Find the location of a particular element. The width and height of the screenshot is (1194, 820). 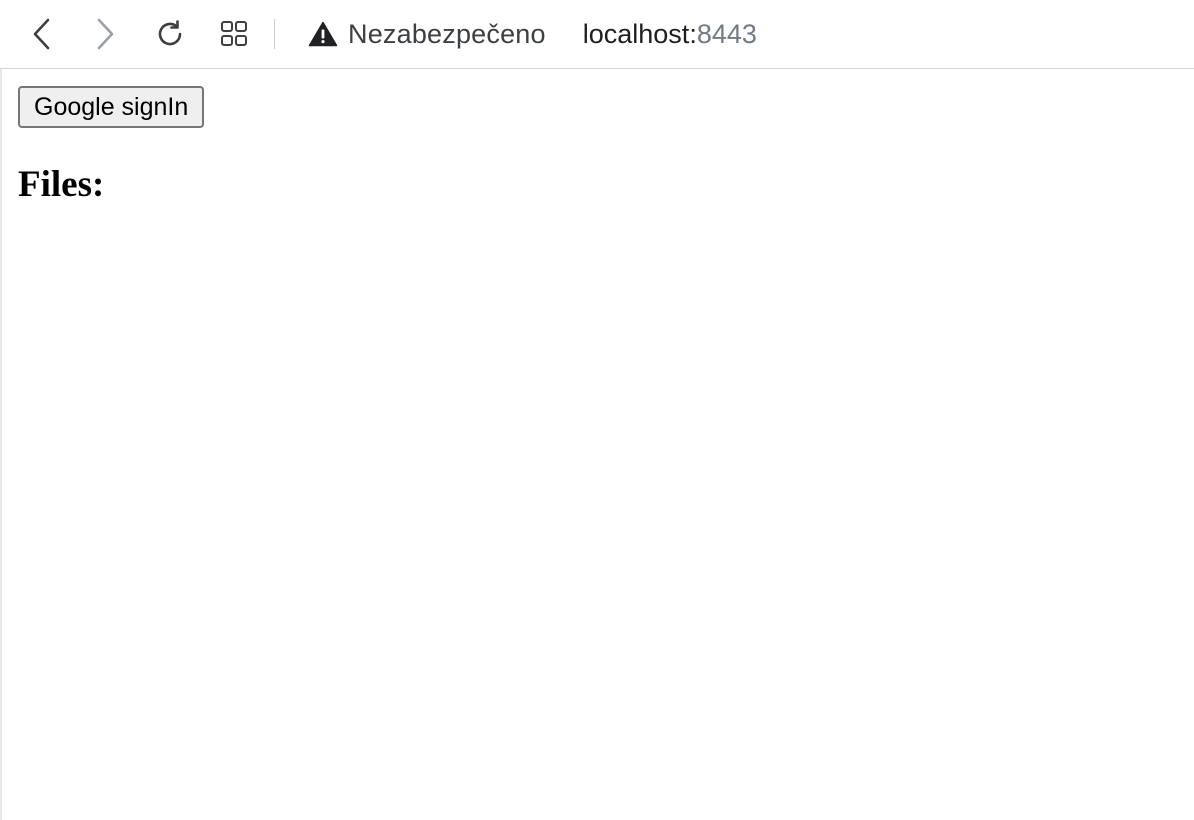

tab-overview-button is located at coordinates (234, 34).